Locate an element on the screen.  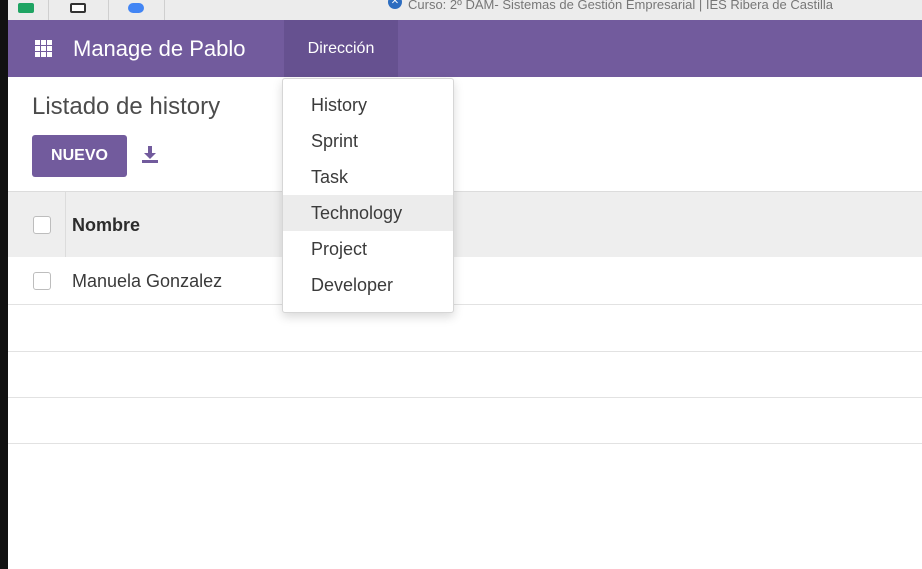
chrome-icon is located at coordinates (136, 8).